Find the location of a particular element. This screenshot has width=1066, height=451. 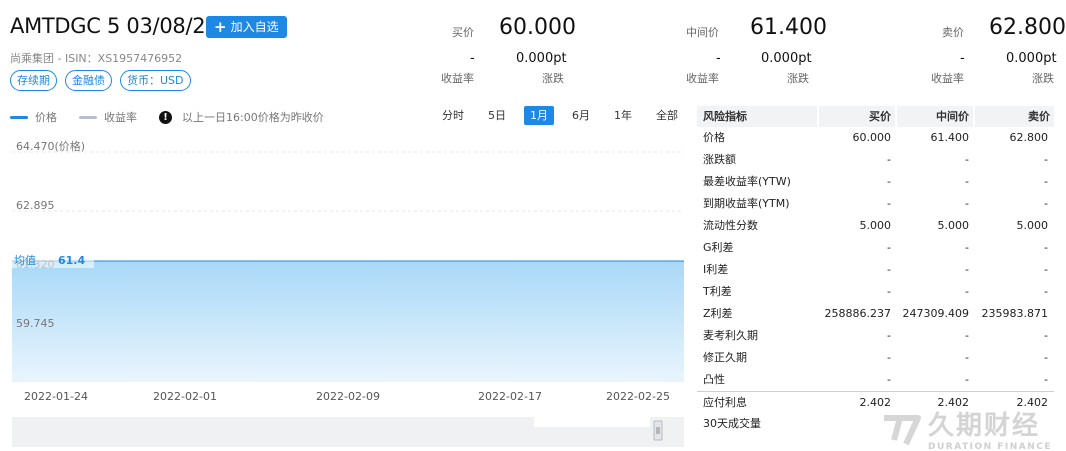

watermark-en: DURATION FINANCE is located at coordinates (990, 446).